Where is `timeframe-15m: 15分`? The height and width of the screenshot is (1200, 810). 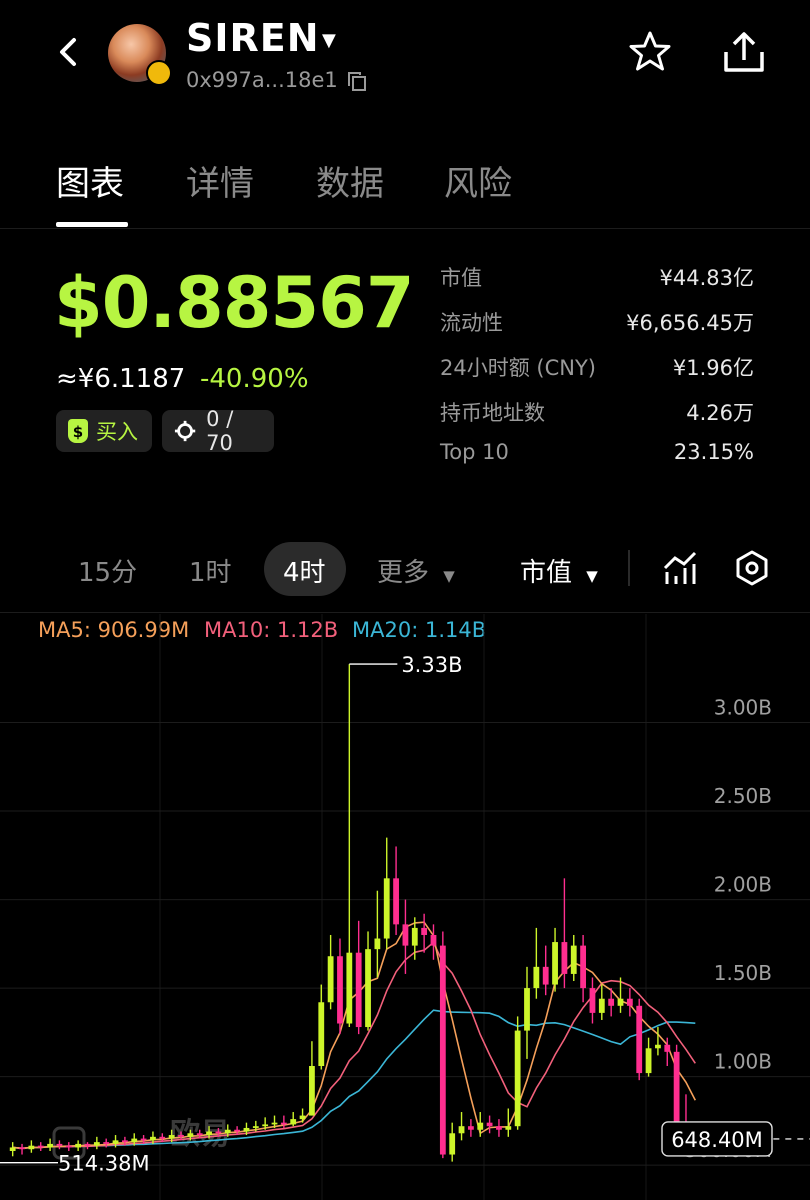 timeframe-15m: 15分 is located at coordinates (107, 570).